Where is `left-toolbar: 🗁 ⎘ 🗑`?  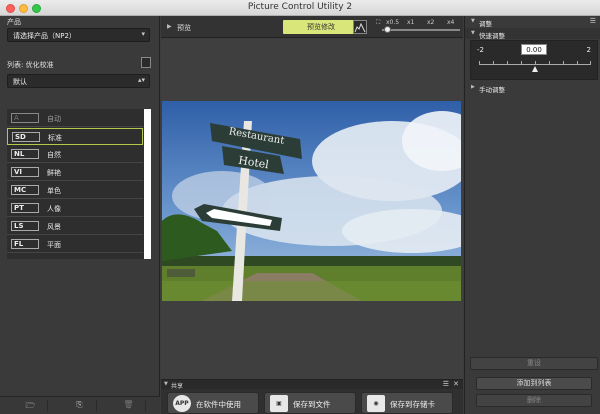
left-toolbar: 🗁 ⎘ 🗑 is located at coordinates (80, 405).